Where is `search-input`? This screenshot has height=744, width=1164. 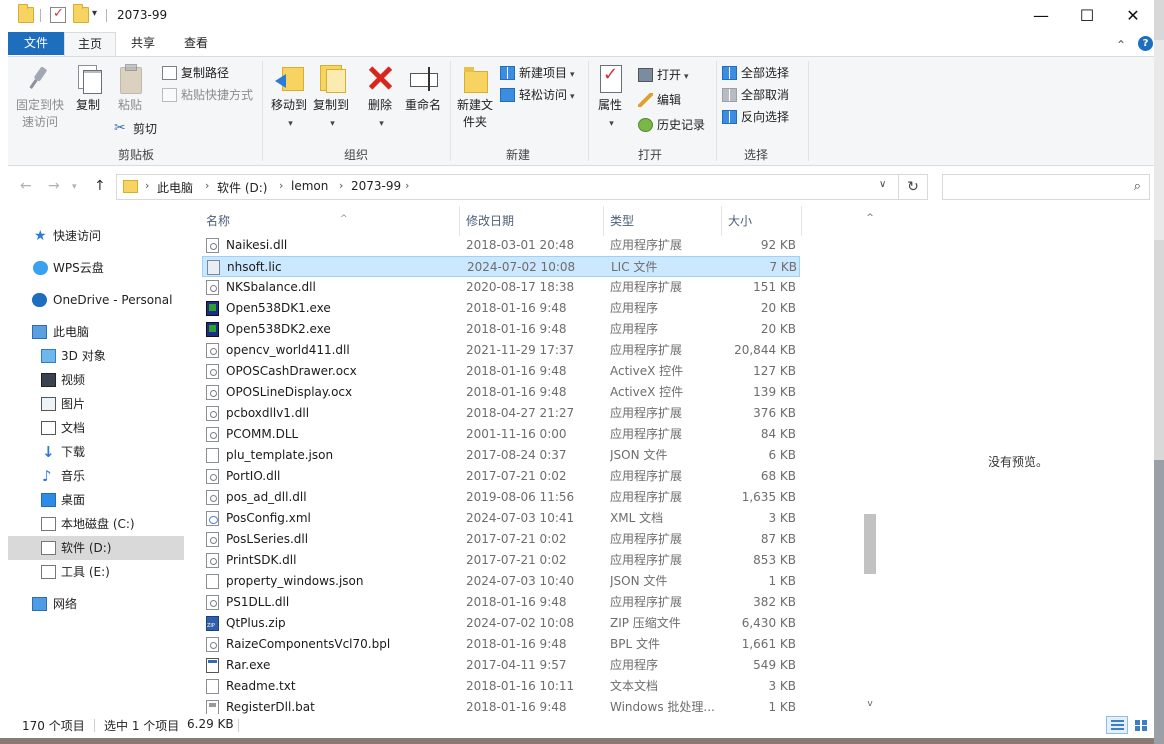 search-input is located at coordinates (1034, 187).